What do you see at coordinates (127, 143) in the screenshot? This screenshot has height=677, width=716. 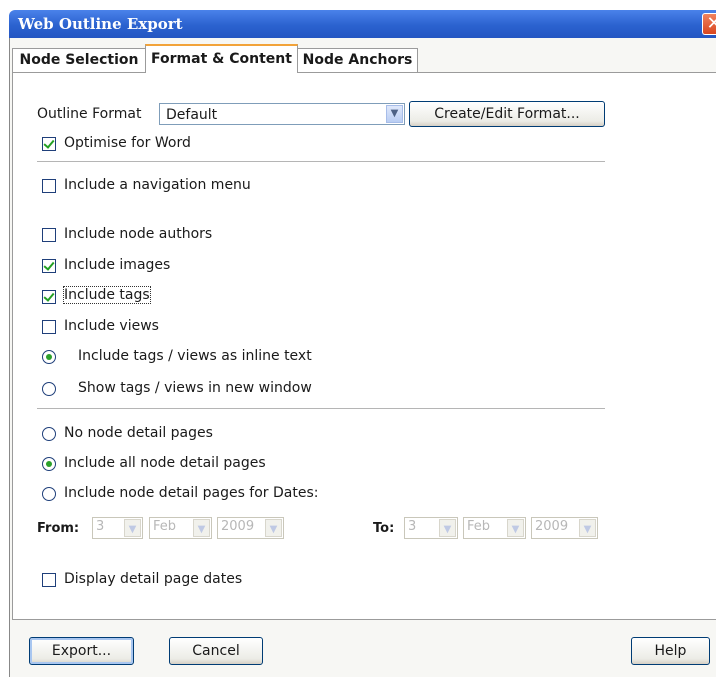 I see `optimise-label: Optimise for Word` at bounding box center [127, 143].